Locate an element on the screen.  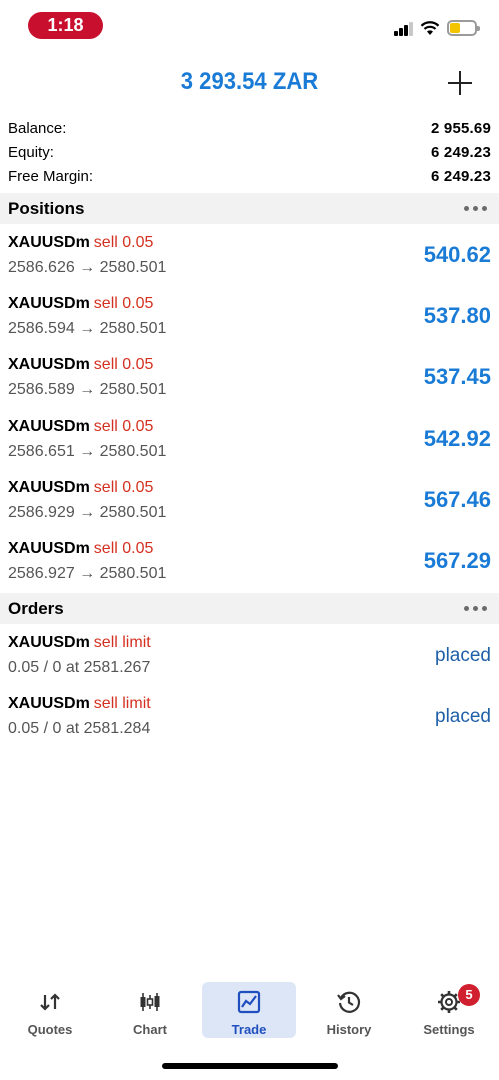
position-profit: 537.45 is located at coordinates (457, 376).